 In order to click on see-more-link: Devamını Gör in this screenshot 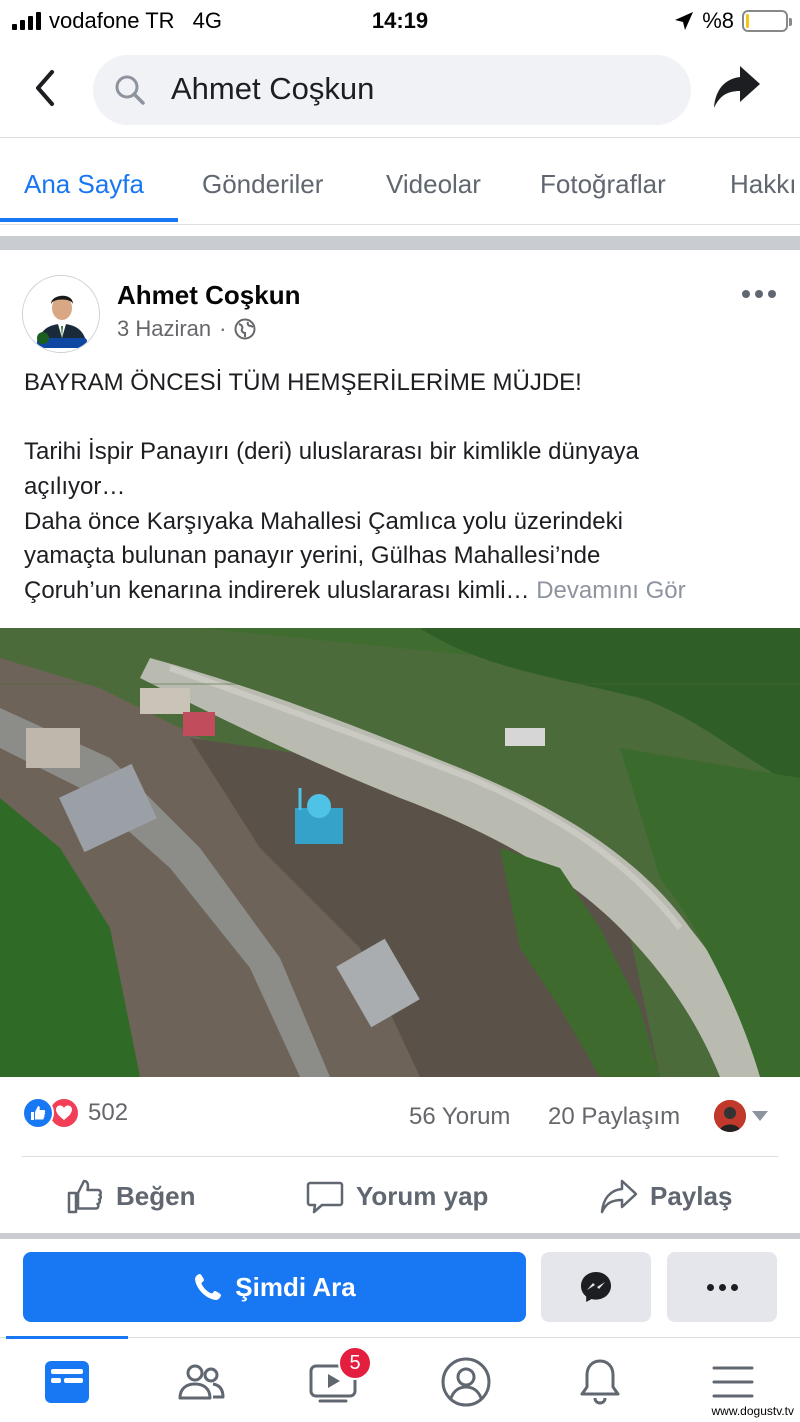, I will do `click(610, 590)`.